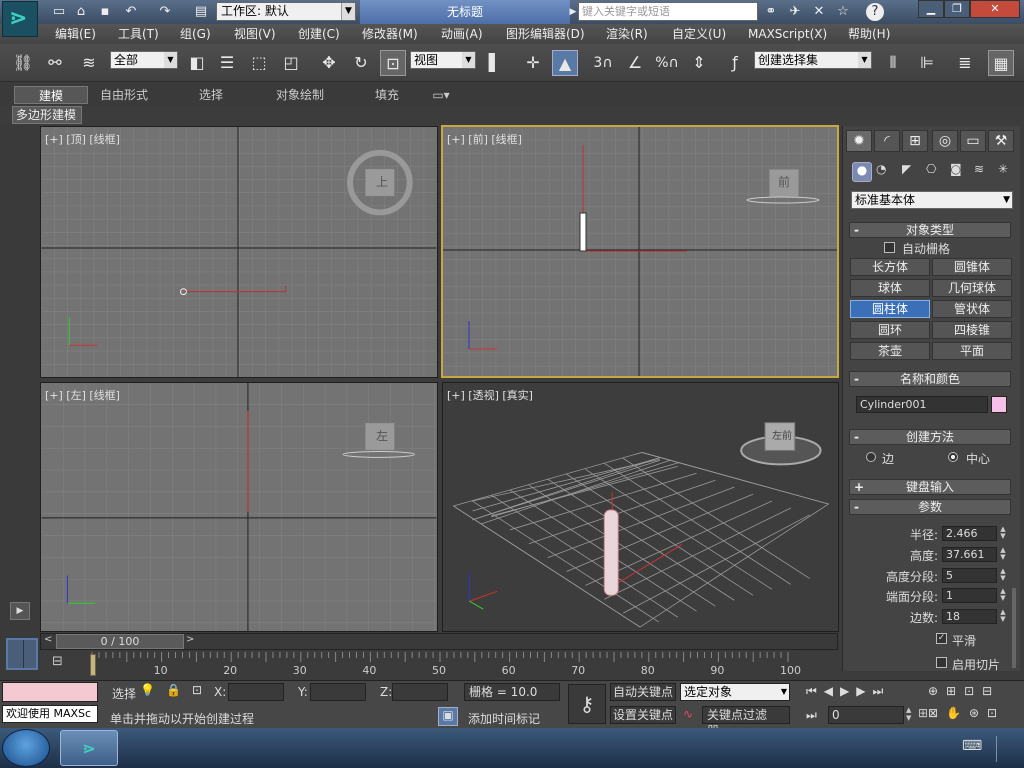 The image size is (1024, 768). Describe the element at coordinates (931, 9) in the screenshot. I see `minimize-button: ▁` at that location.